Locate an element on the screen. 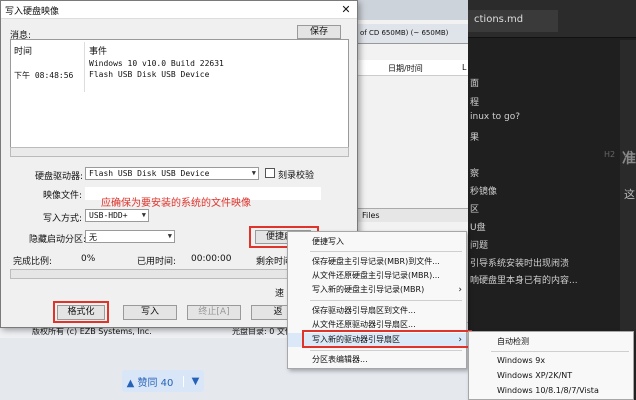 This screenshot has width=636, height=400. log-scrollbar is located at coordinates (179, 152).